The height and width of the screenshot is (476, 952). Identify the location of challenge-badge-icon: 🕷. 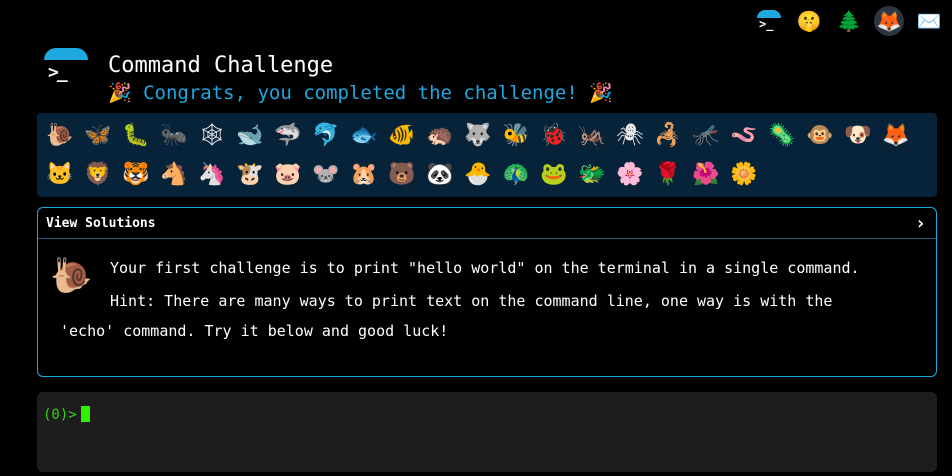
(630, 135).